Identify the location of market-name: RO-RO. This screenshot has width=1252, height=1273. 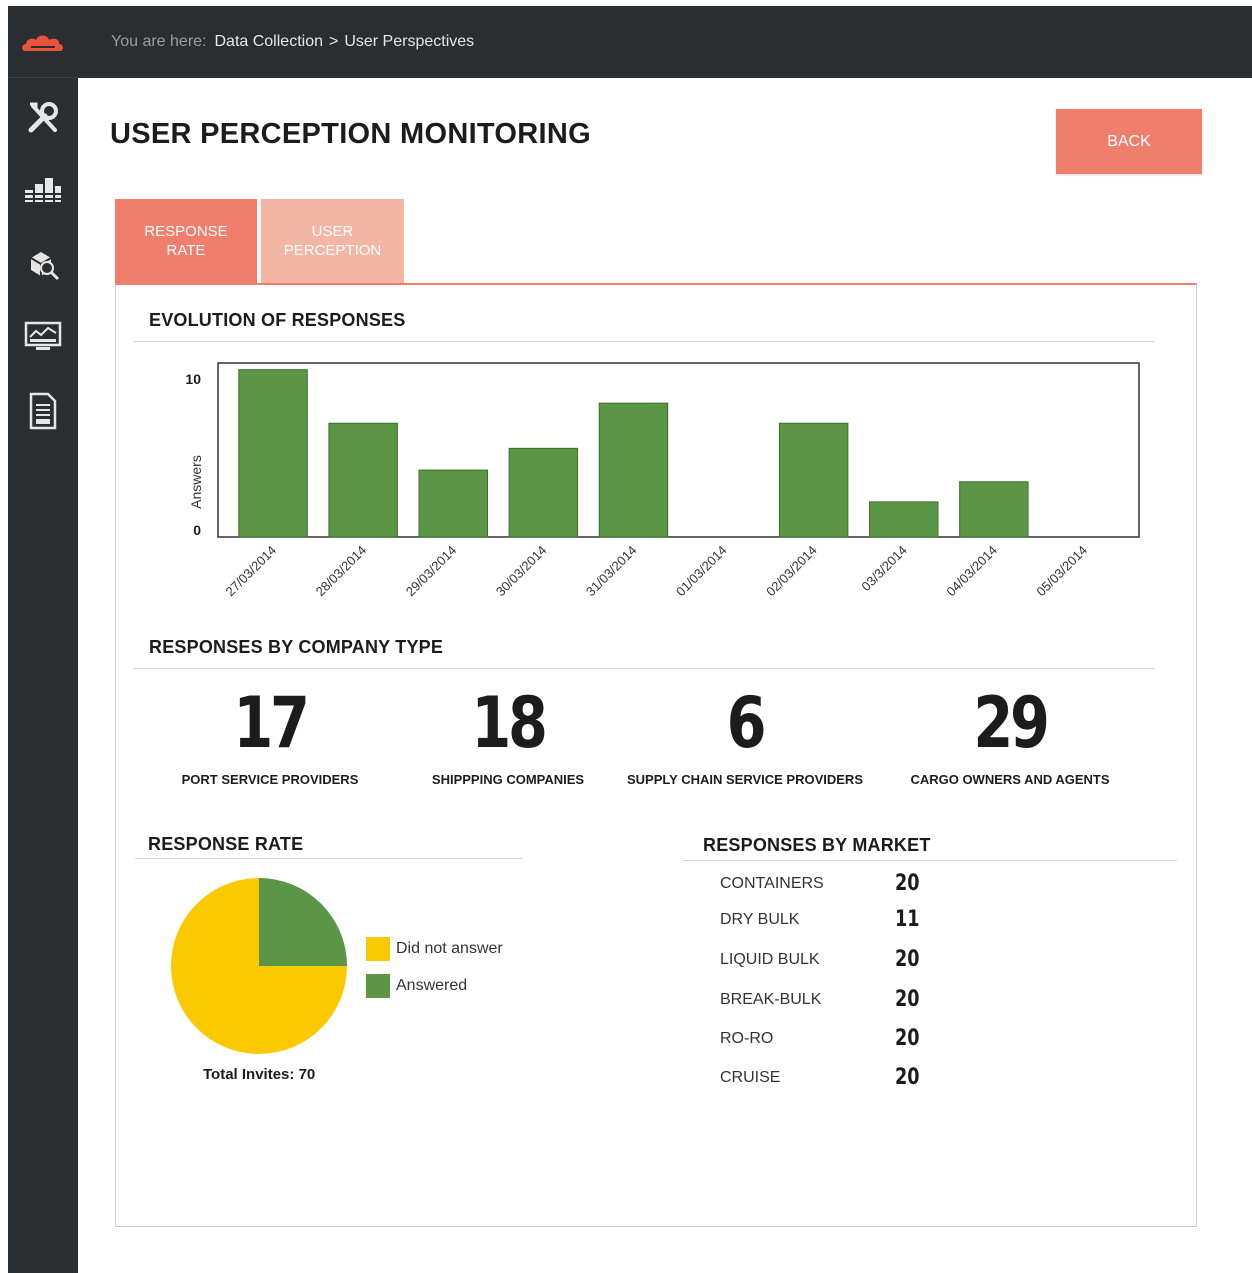
(747, 1038).